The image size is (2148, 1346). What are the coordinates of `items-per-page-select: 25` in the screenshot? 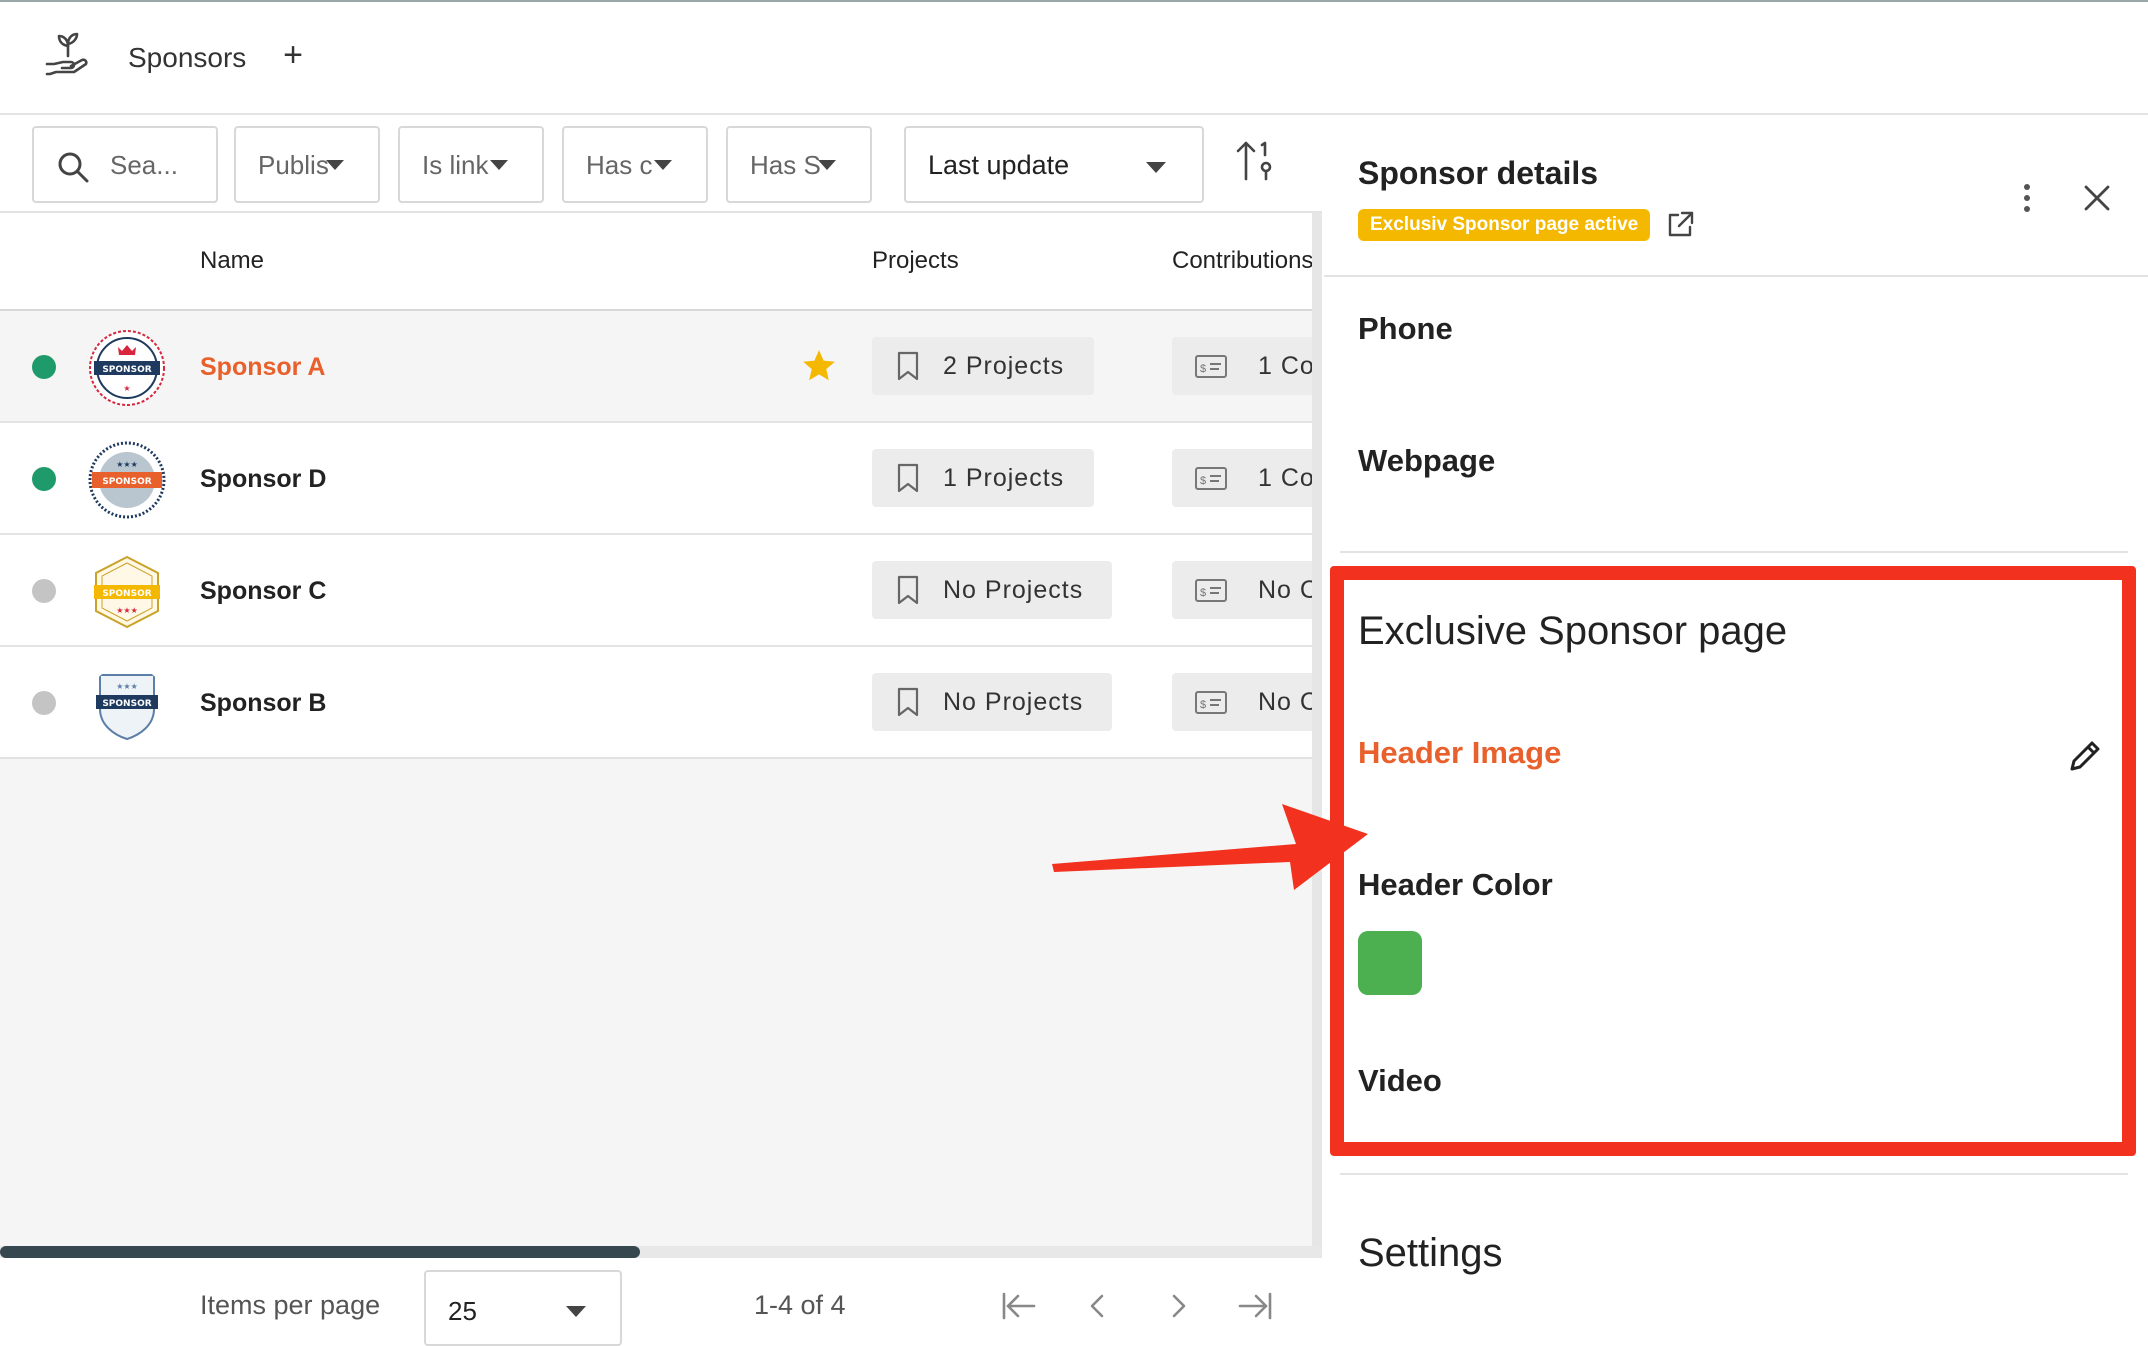 It's located at (523, 1308).